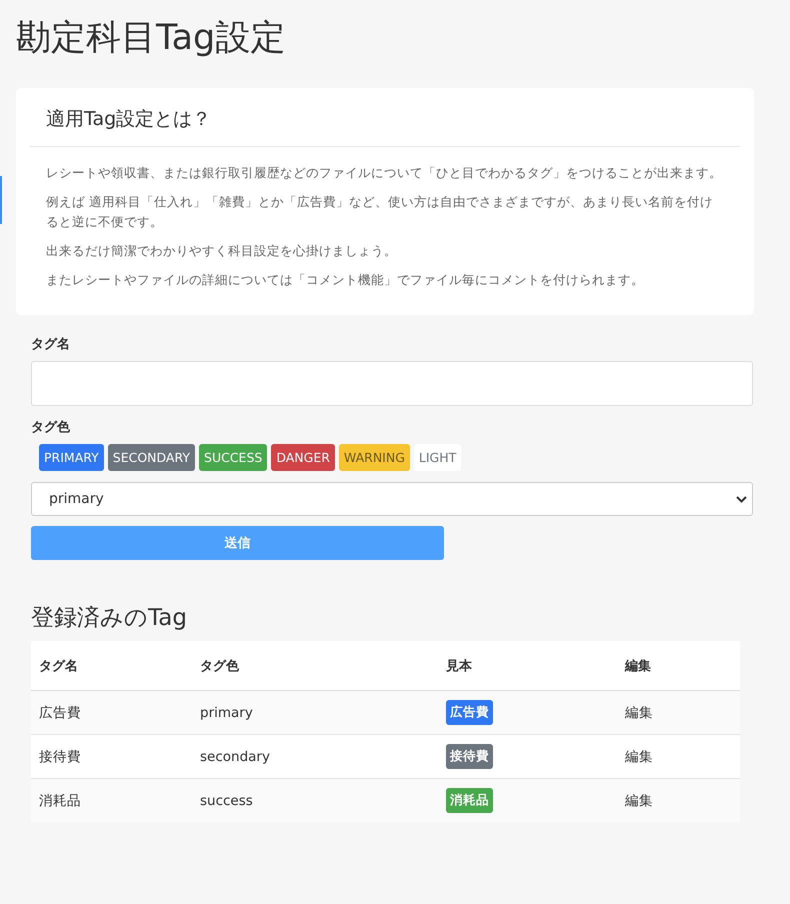 The height and width of the screenshot is (904, 790). Describe the element at coordinates (151, 38) in the screenshot. I see `page-title: 勘定科目Tag設定` at that location.